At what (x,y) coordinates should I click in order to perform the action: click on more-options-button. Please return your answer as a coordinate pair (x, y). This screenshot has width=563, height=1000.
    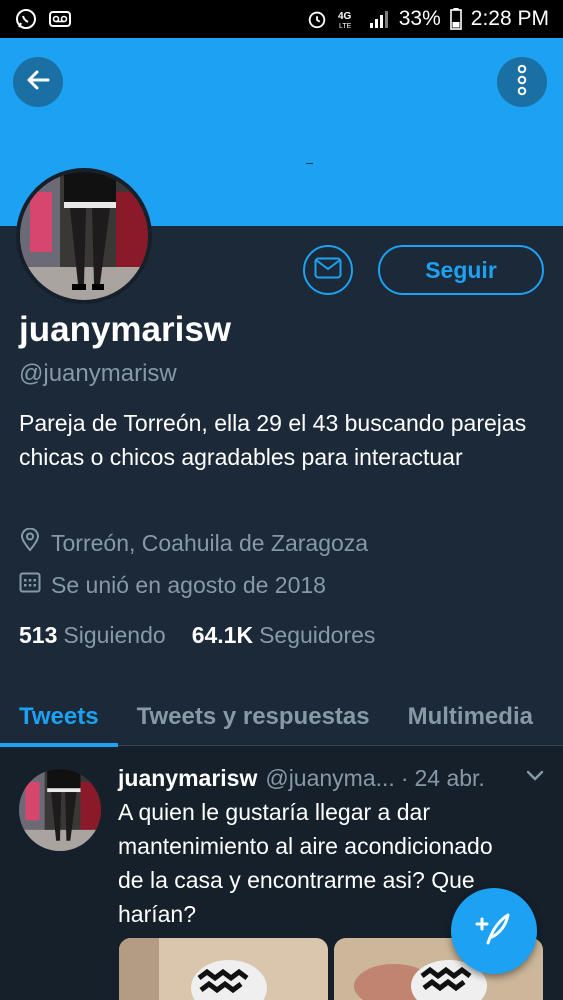
    Looking at the image, I should click on (522, 82).